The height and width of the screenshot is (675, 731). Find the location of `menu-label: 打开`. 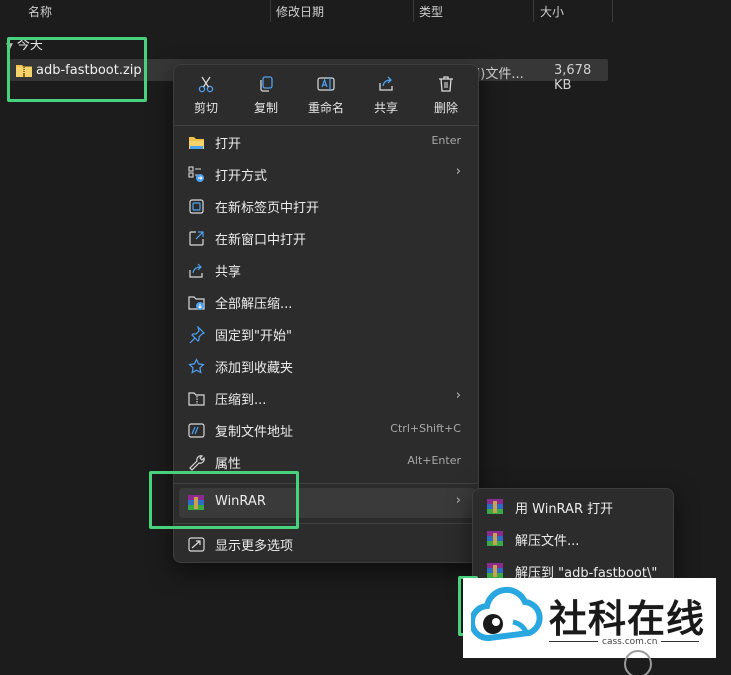

menu-label: 打开 is located at coordinates (228, 144).